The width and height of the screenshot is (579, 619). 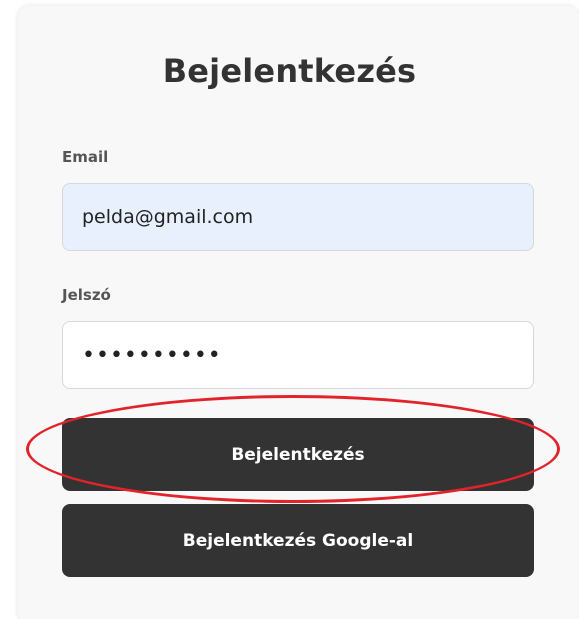 I want to click on email-field, so click(x=298, y=217).